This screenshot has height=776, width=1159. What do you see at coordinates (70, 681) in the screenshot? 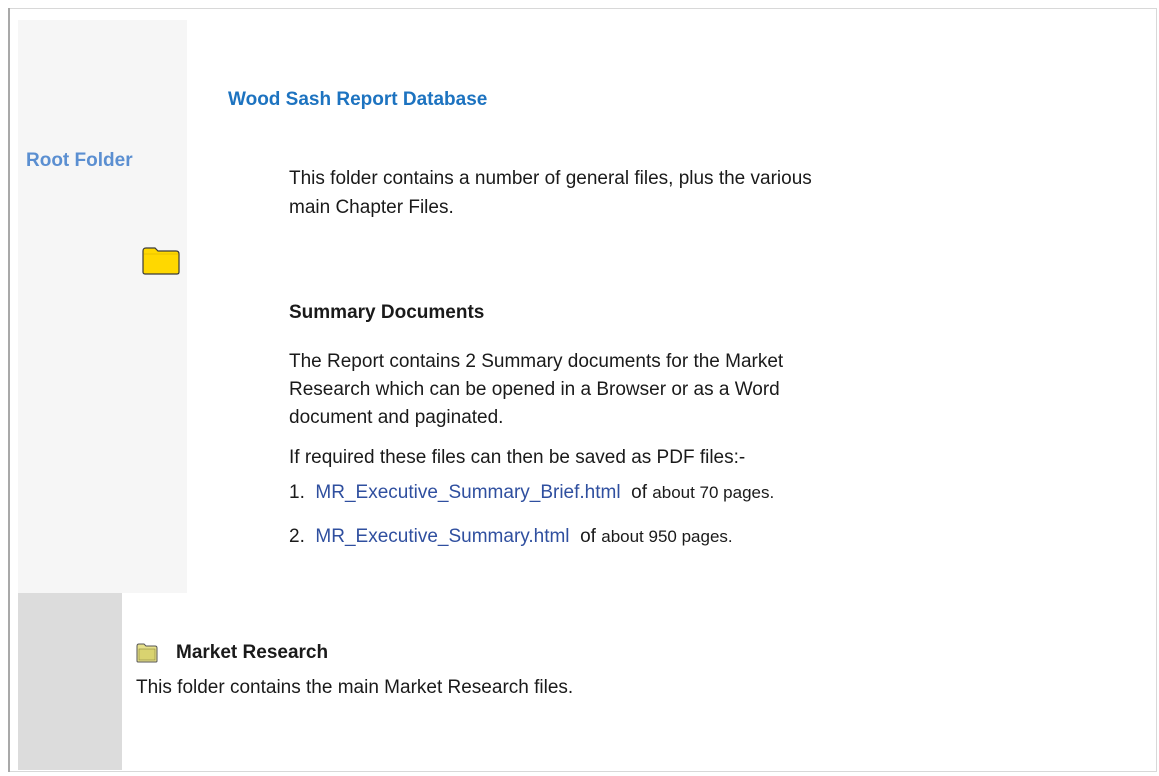
I see `sidebar-panel-lower` at bounding box center [70, 681].